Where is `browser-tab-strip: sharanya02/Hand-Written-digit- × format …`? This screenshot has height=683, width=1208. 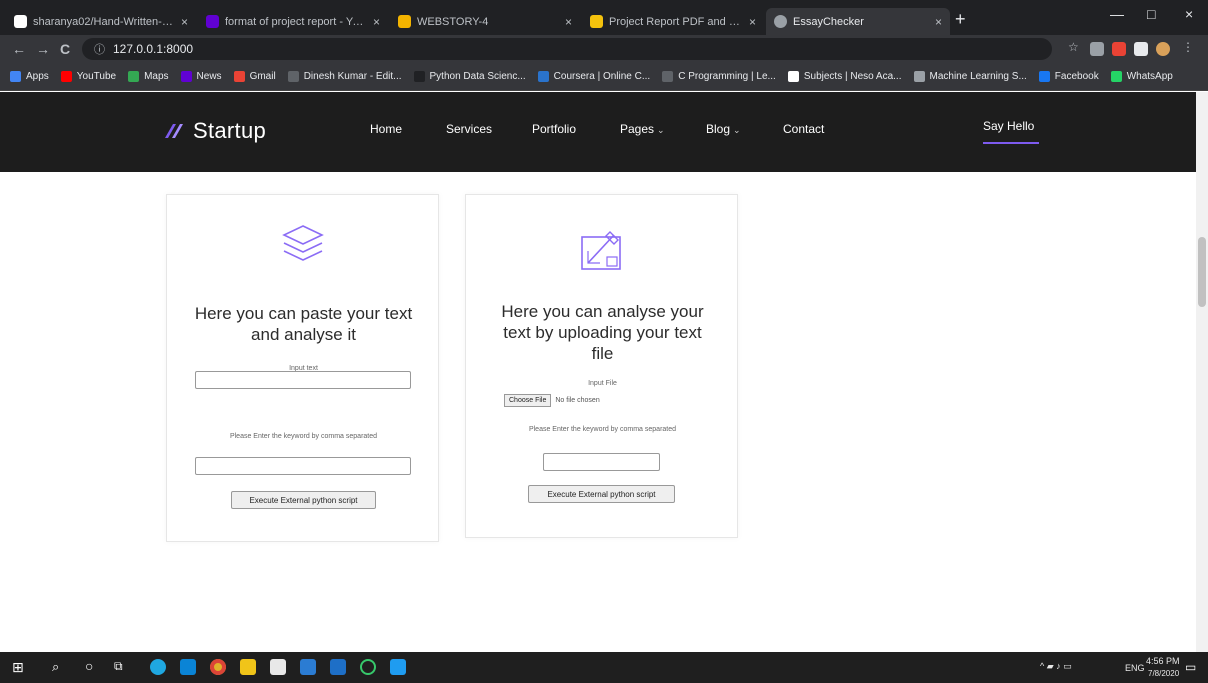 browser-tab-strip: sharanya02/Hand-Written-digit- × format … is located at coordinates (604, 17).